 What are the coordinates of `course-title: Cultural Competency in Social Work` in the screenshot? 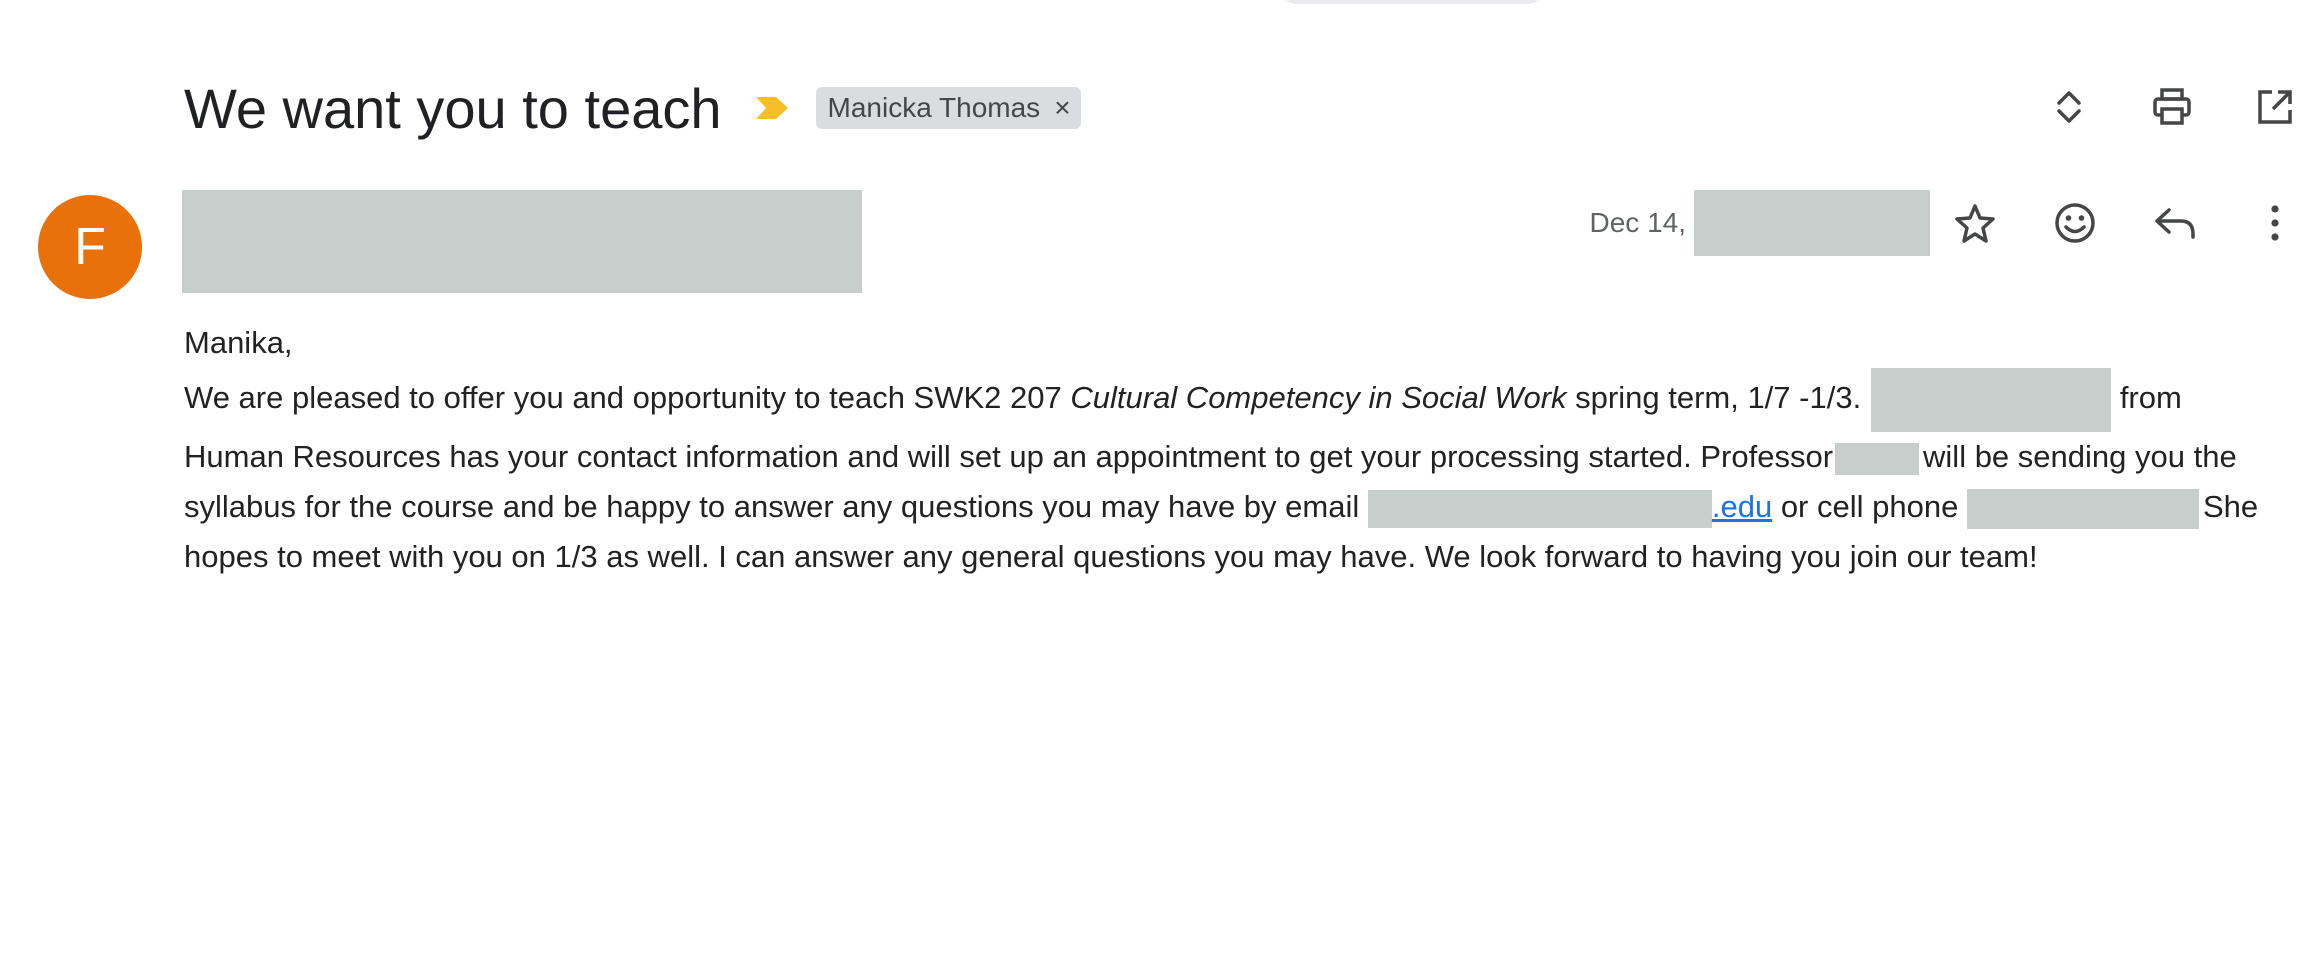 It's located at (1318, 398).